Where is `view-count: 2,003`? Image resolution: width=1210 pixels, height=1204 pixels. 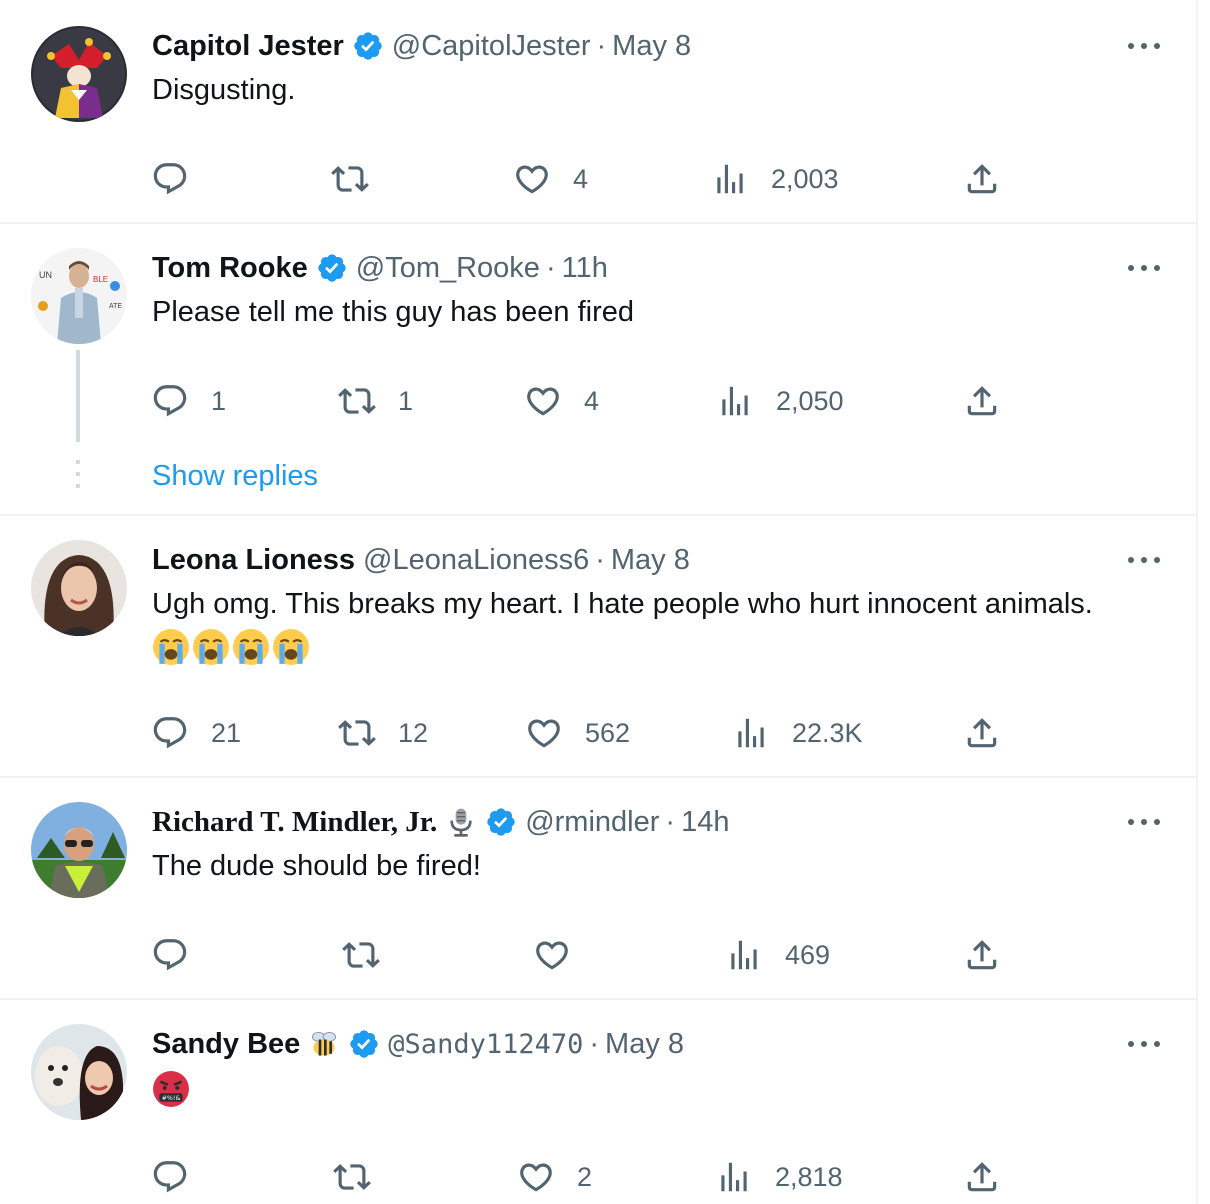 view-count: 2,003 is located at coordinates (805, 178).